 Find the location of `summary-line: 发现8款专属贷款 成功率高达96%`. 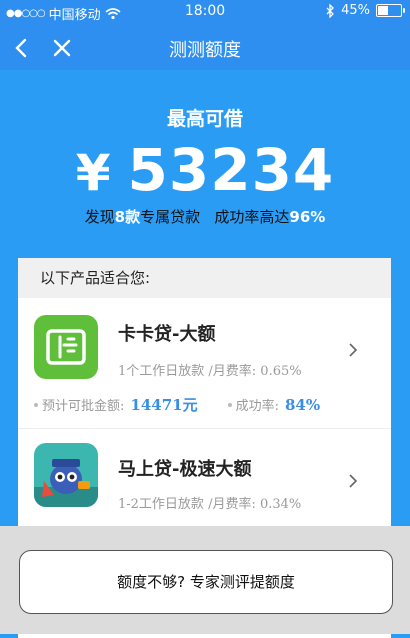

summary-line: 发现8款专属贷款 成功率高达96% is located at coordinates (205, 216).